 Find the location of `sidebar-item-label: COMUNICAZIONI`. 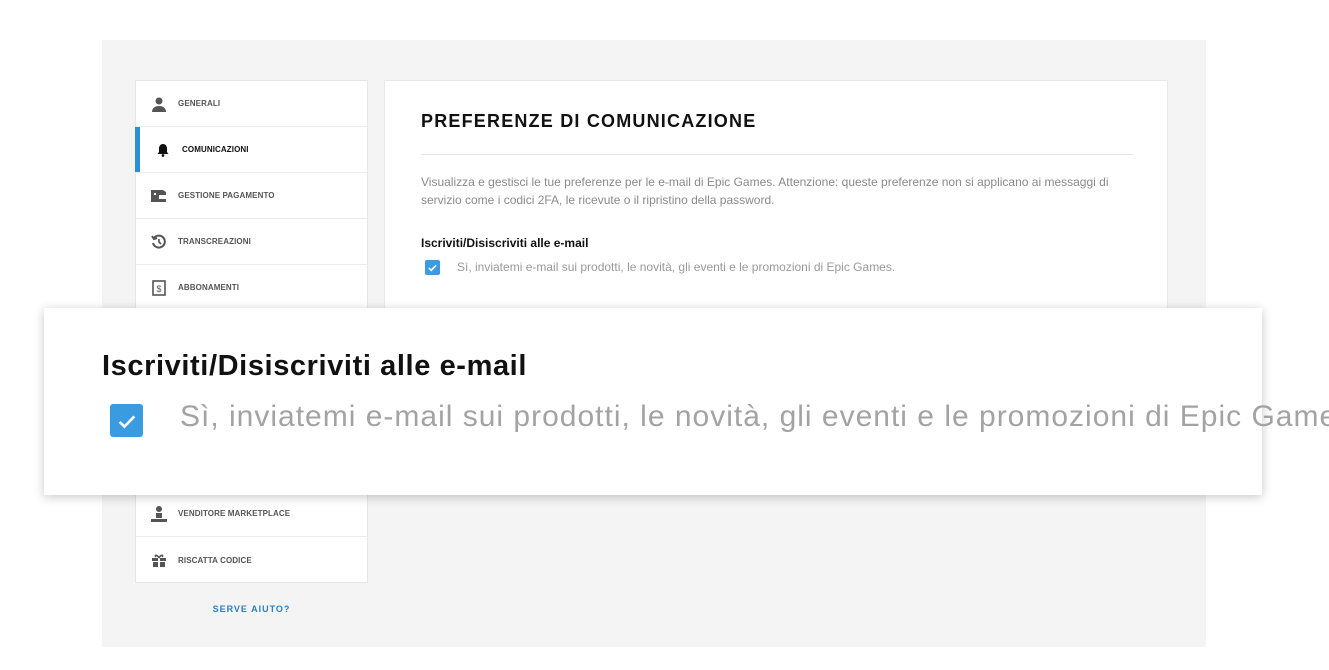

sidebar-item-label: COMUNICAZIONI is located at coordinates (215, 149).